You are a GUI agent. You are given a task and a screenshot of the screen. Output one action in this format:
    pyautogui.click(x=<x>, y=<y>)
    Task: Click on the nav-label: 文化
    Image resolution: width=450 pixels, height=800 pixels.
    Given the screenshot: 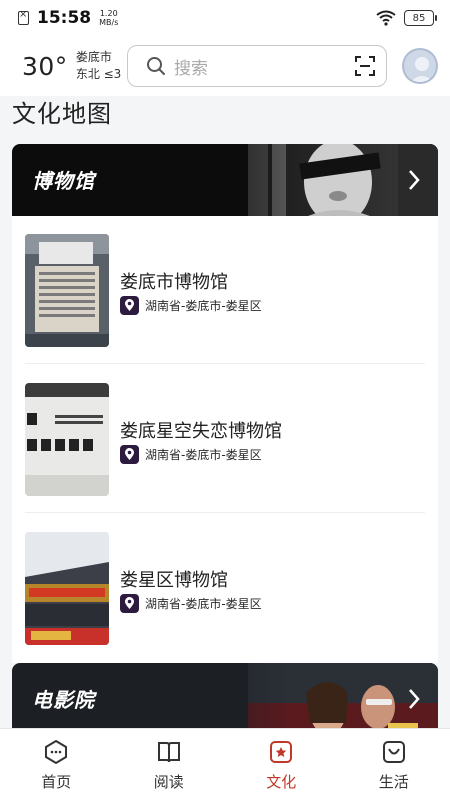 What is the action you would take?
    pyautogui.click(x=281, y=782)
    